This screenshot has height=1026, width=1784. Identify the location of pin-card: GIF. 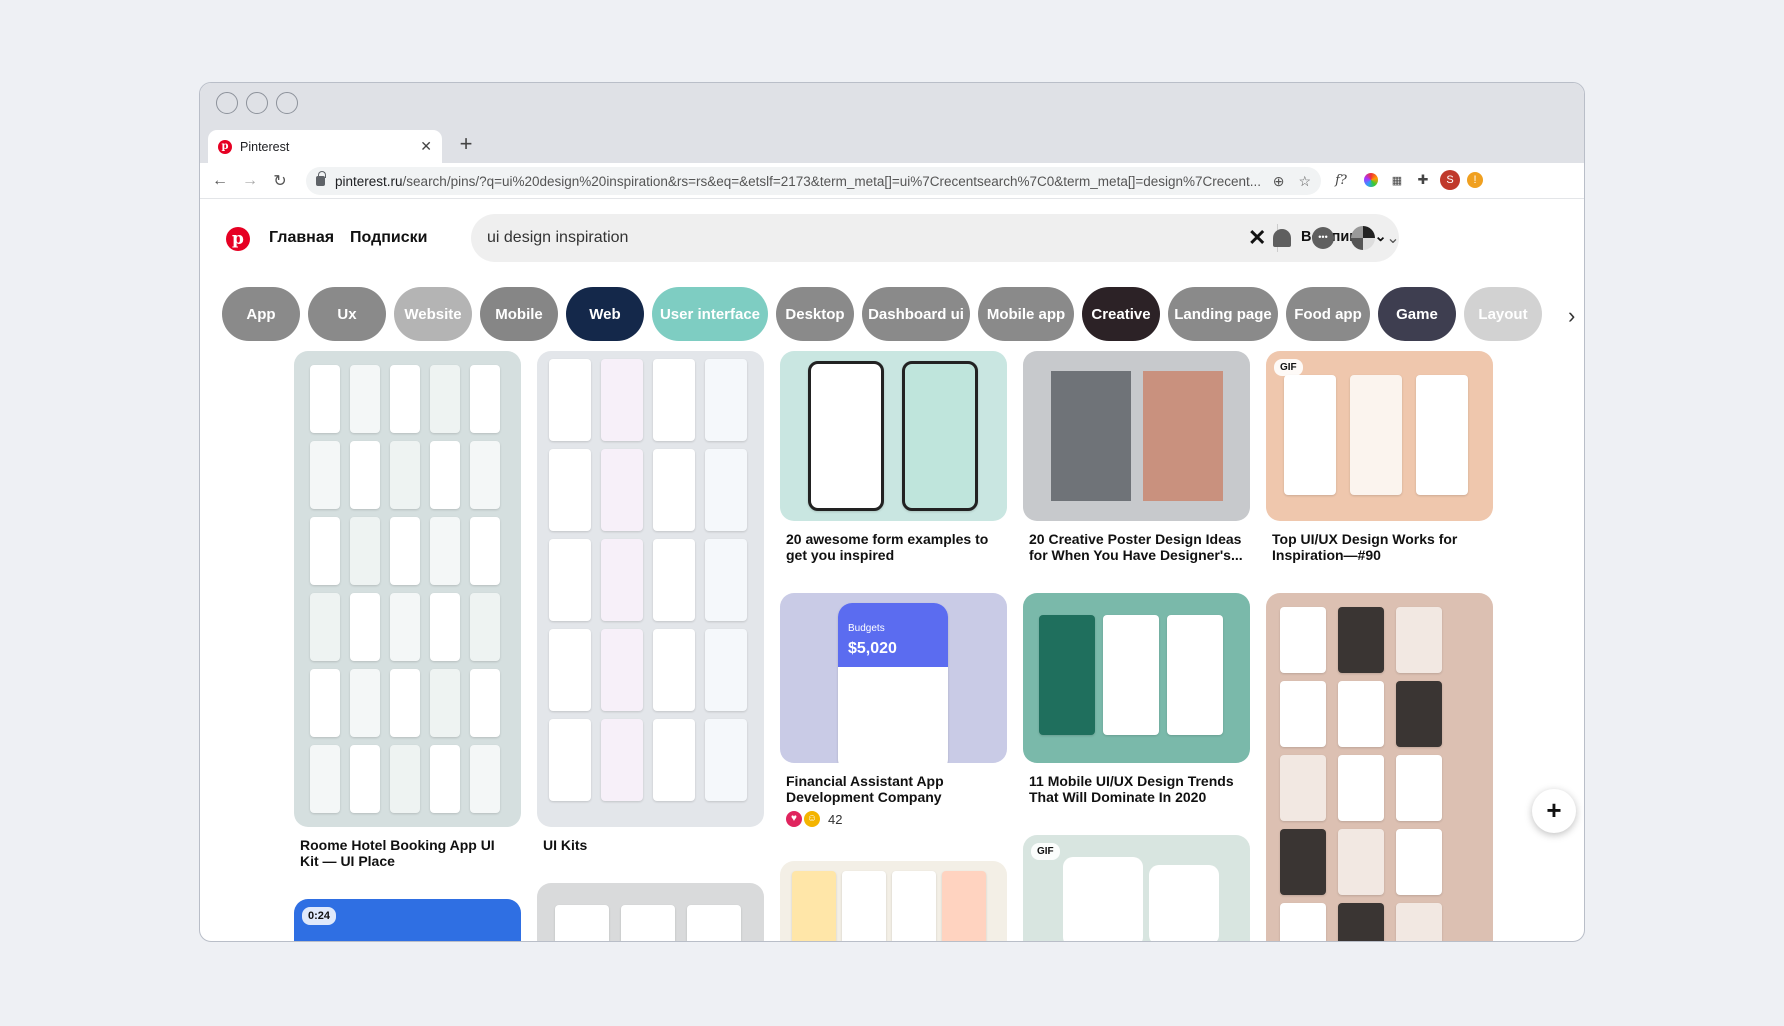
(1136, 888).